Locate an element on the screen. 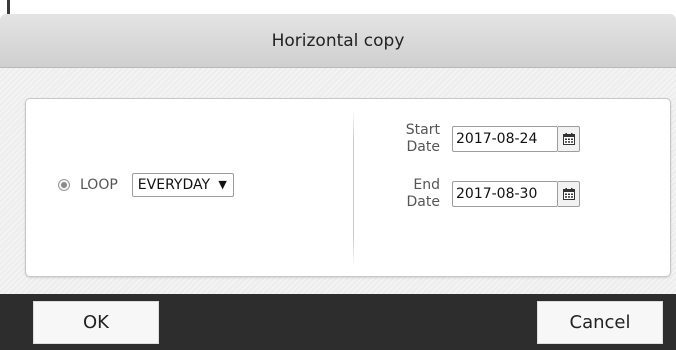  loop-frequency-select: EVERYDAY ▼ is located at coordinates (182, 185).